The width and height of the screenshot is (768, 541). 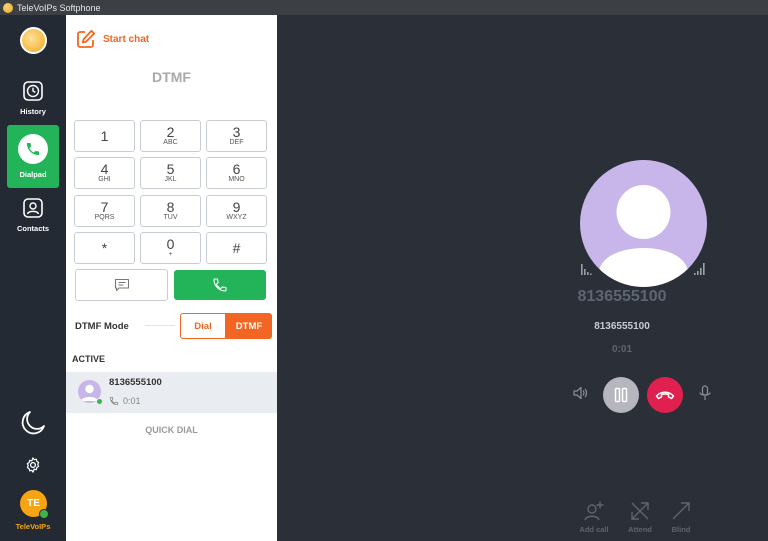 I want to click on key-letters: GHI, so click(x=104, y=179).